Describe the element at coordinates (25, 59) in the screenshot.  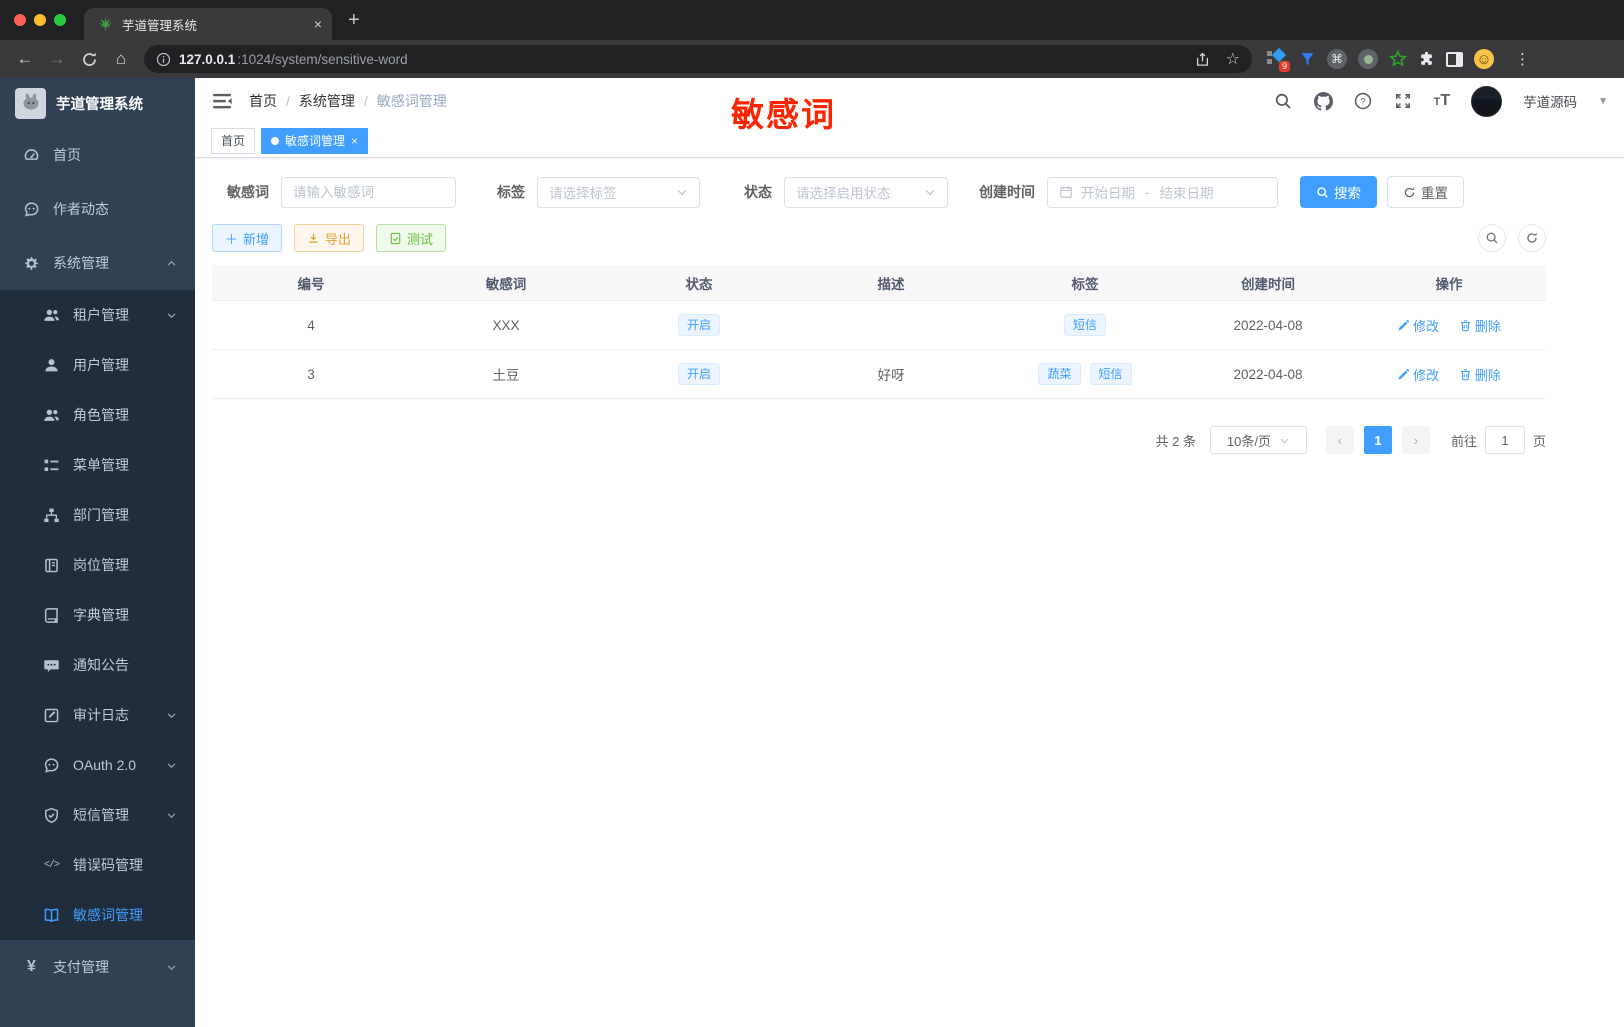
I see `back-icon: ←` at that location.